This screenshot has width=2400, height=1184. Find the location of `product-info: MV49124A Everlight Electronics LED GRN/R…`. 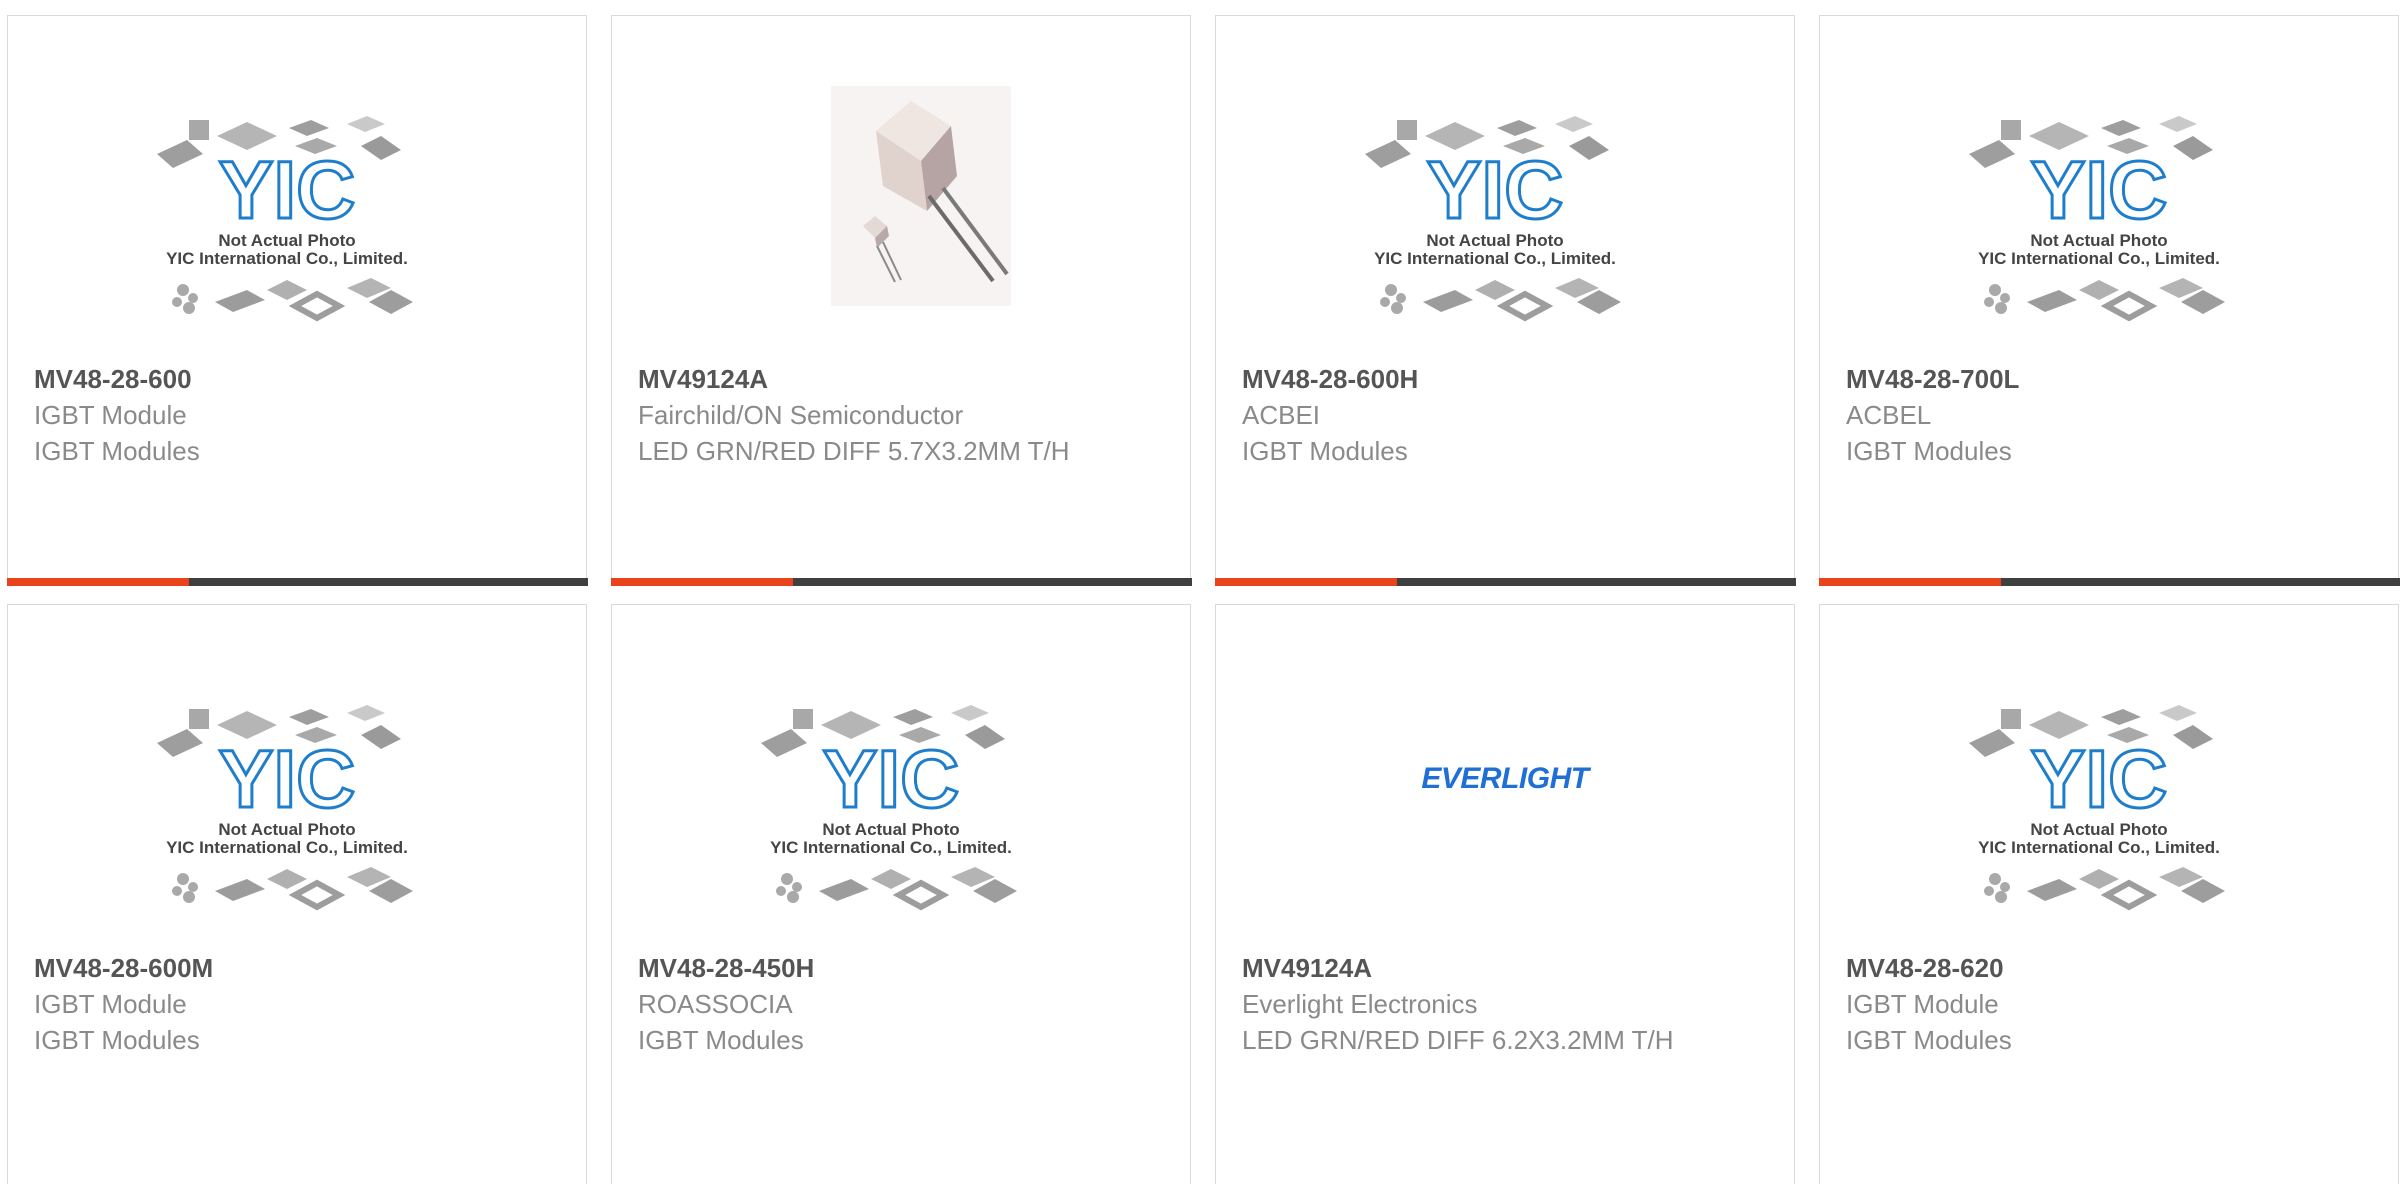

product-info: MV49124A Everlight Electronics LED GRN/R… is located at coordinates (1508, 1004).